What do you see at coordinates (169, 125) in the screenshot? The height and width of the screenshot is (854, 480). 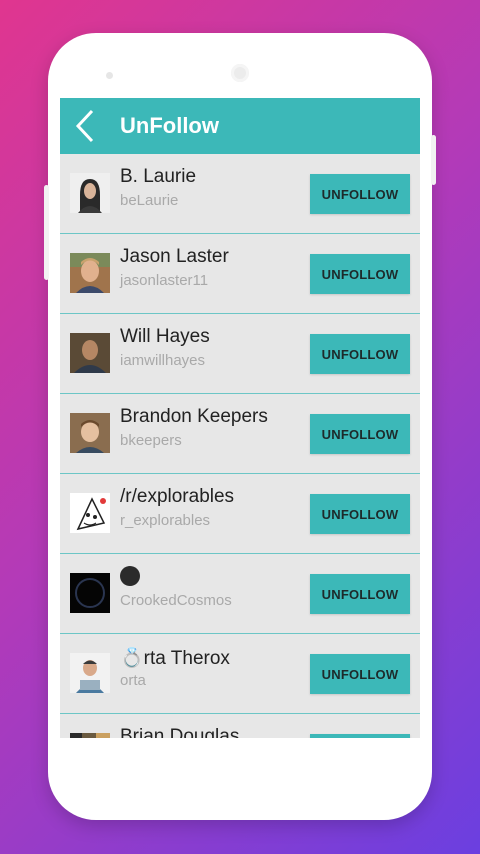 I see `page-title: UnFollow` at bounding box center [169, 125].